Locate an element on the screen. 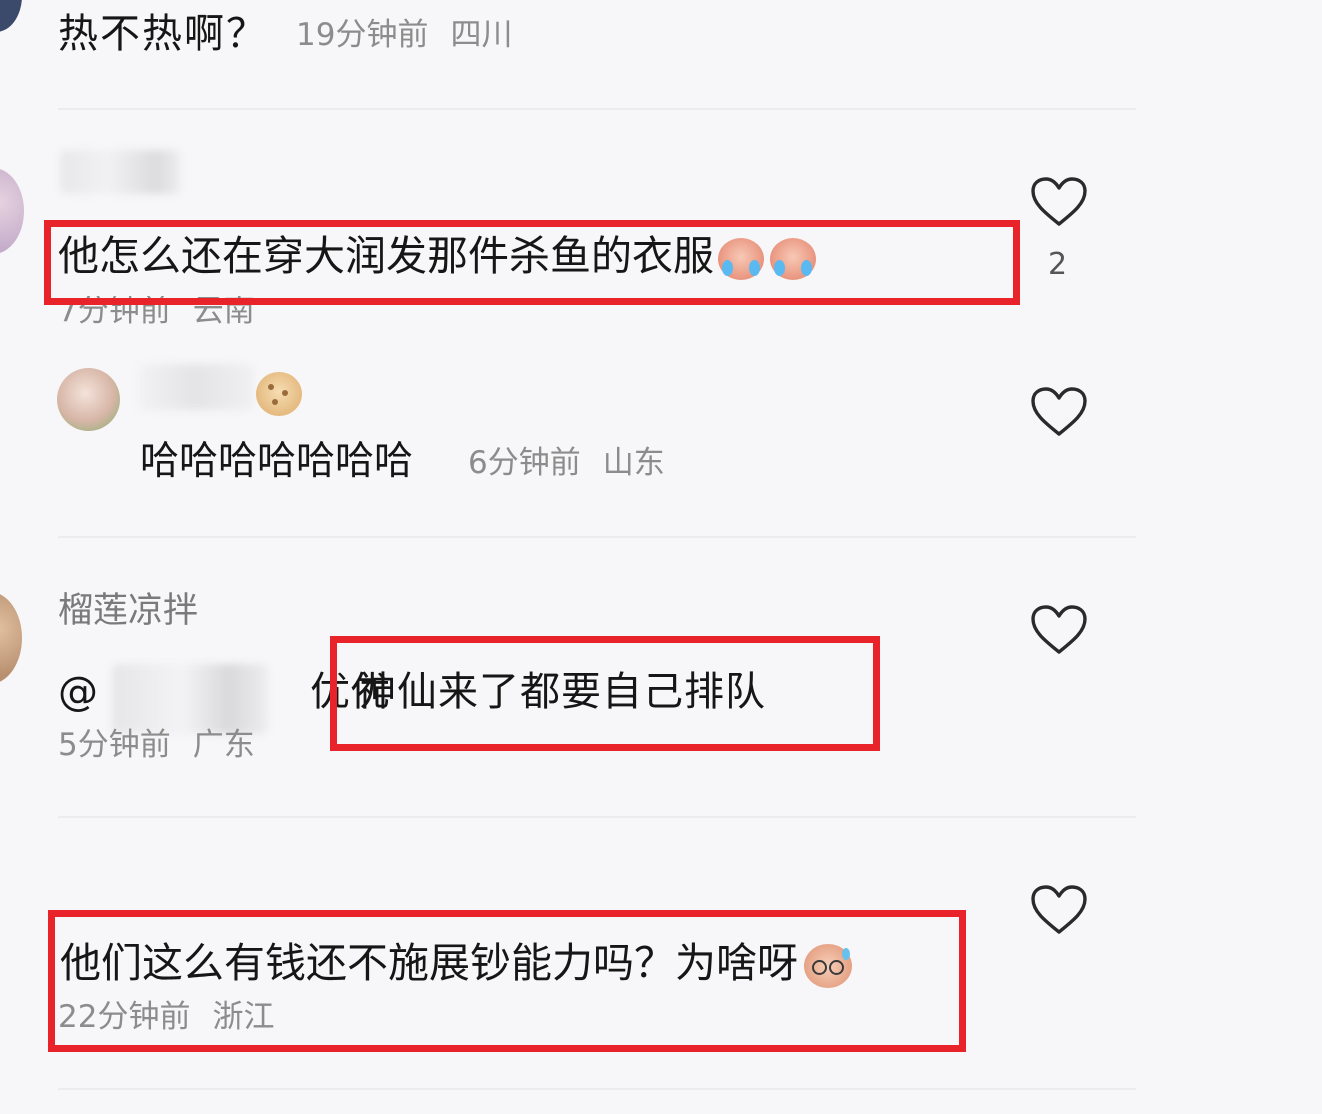 This screenshot has height=1114, width=1322. comment-location: 浙江 is located at coordinates (243, 1017).